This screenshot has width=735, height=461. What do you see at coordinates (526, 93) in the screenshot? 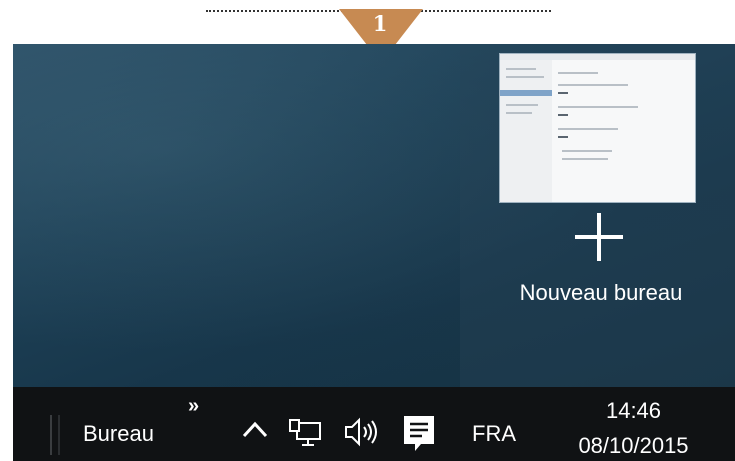
I see `thumbnail-selected-item` at bounding box center [526, 93].